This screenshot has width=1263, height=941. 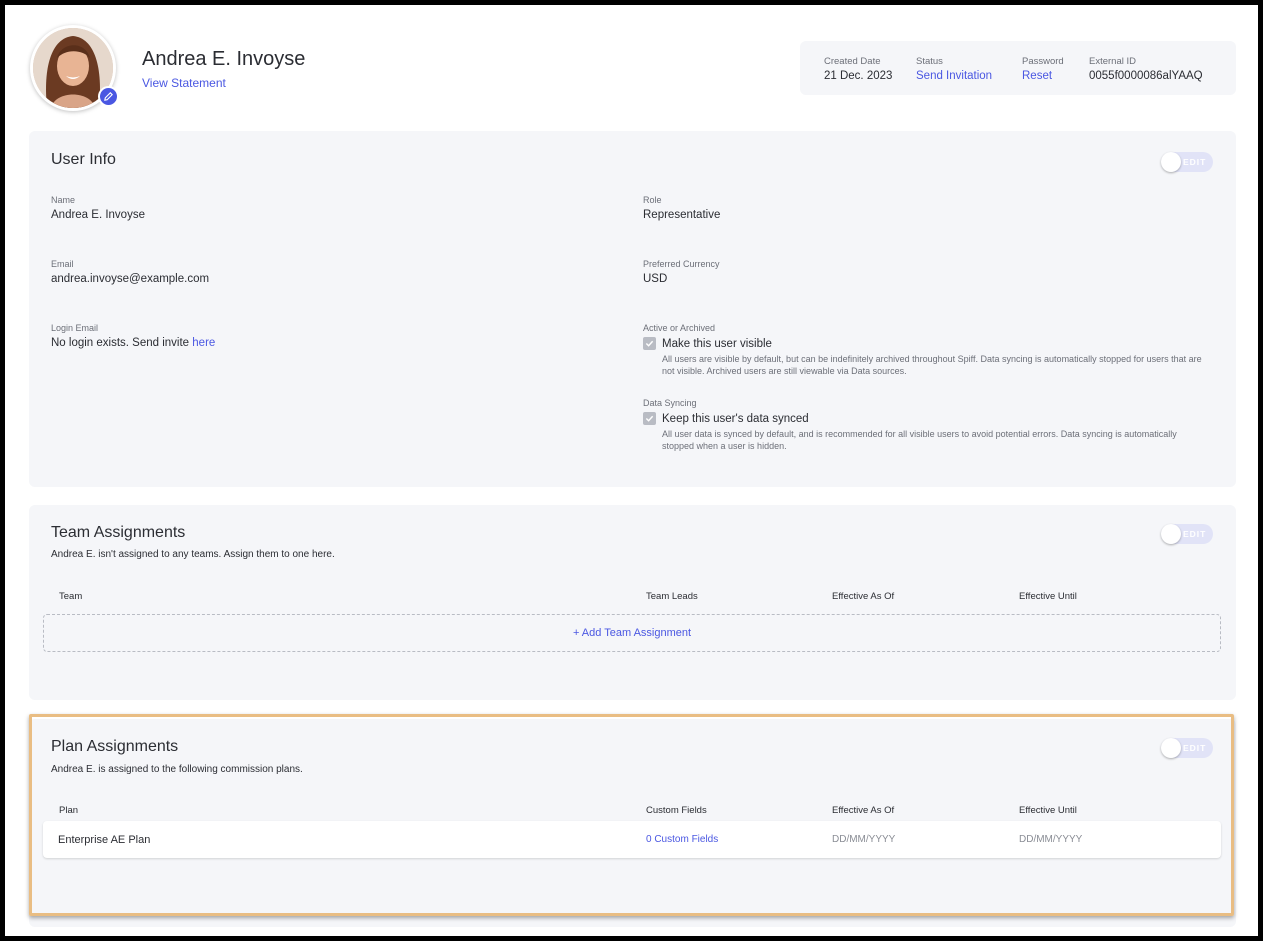 I want to click on col-team: Team, so click(x=71, y=596).